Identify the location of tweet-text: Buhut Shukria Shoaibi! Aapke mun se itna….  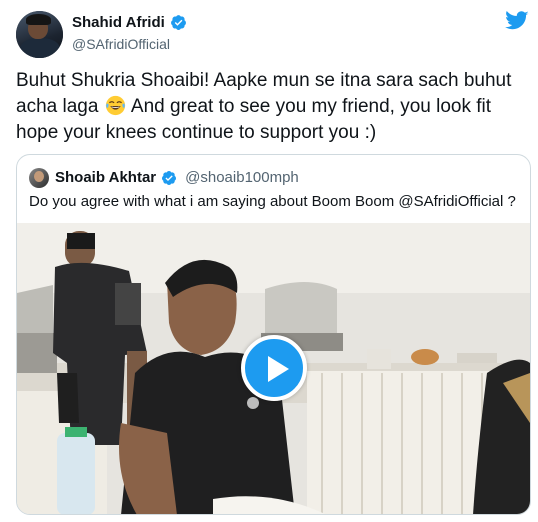
(268, 107).